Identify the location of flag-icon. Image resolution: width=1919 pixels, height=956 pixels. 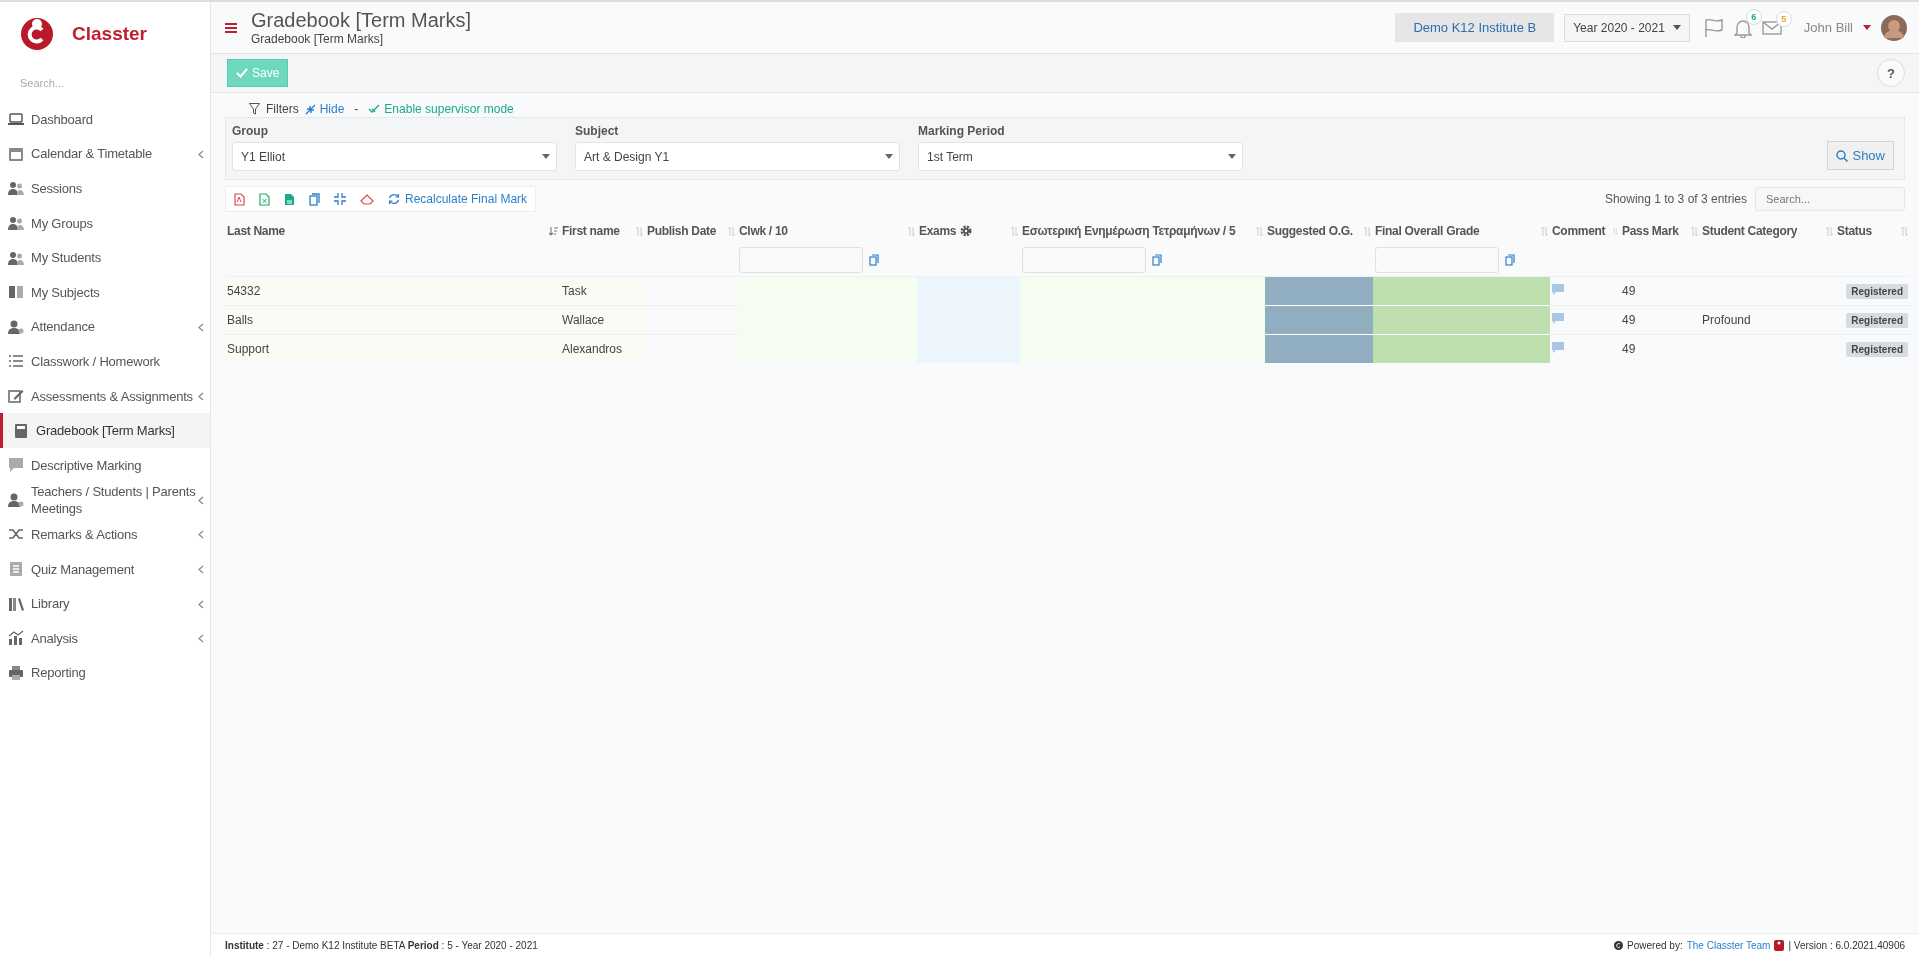
(1713, 27).